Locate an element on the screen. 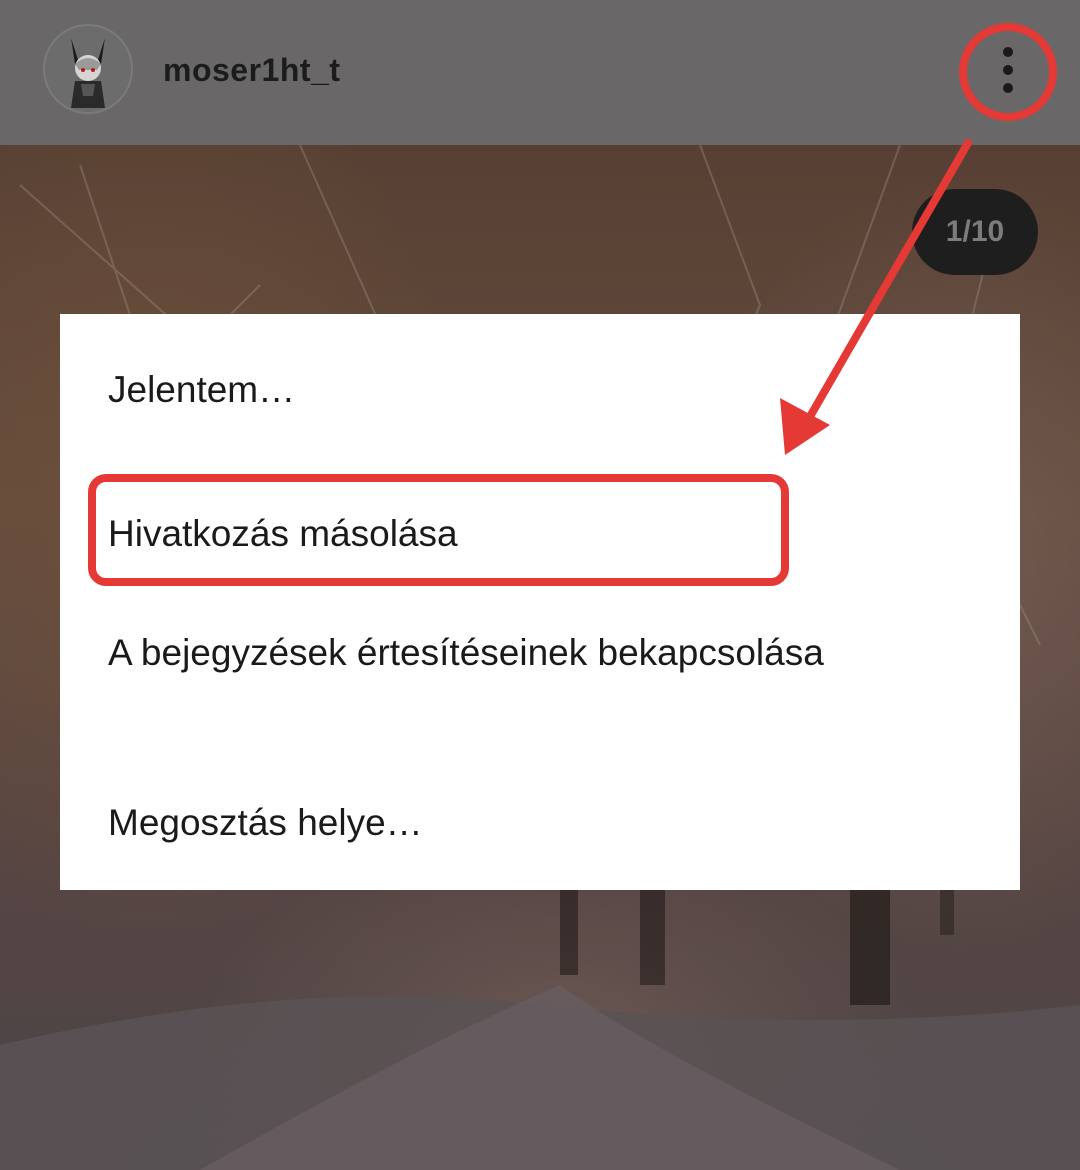 Image resolution: width=1080 pixels, height=1170 pixels. image-counter-badge: 1/10 is located at coordinates (975, 232).